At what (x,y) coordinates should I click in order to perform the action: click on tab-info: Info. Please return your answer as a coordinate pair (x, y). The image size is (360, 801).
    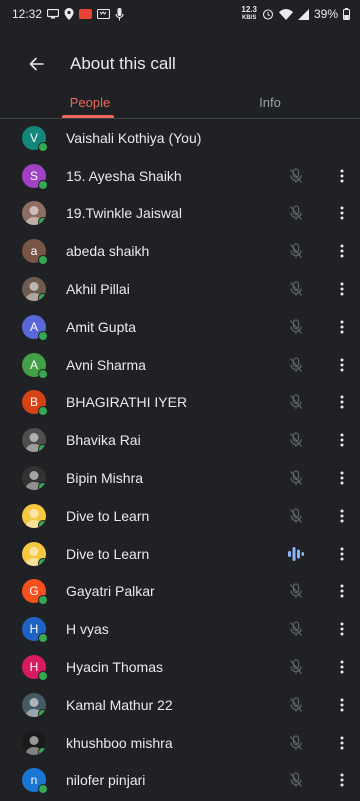
    Looking at the image, I should click on (270, 102).